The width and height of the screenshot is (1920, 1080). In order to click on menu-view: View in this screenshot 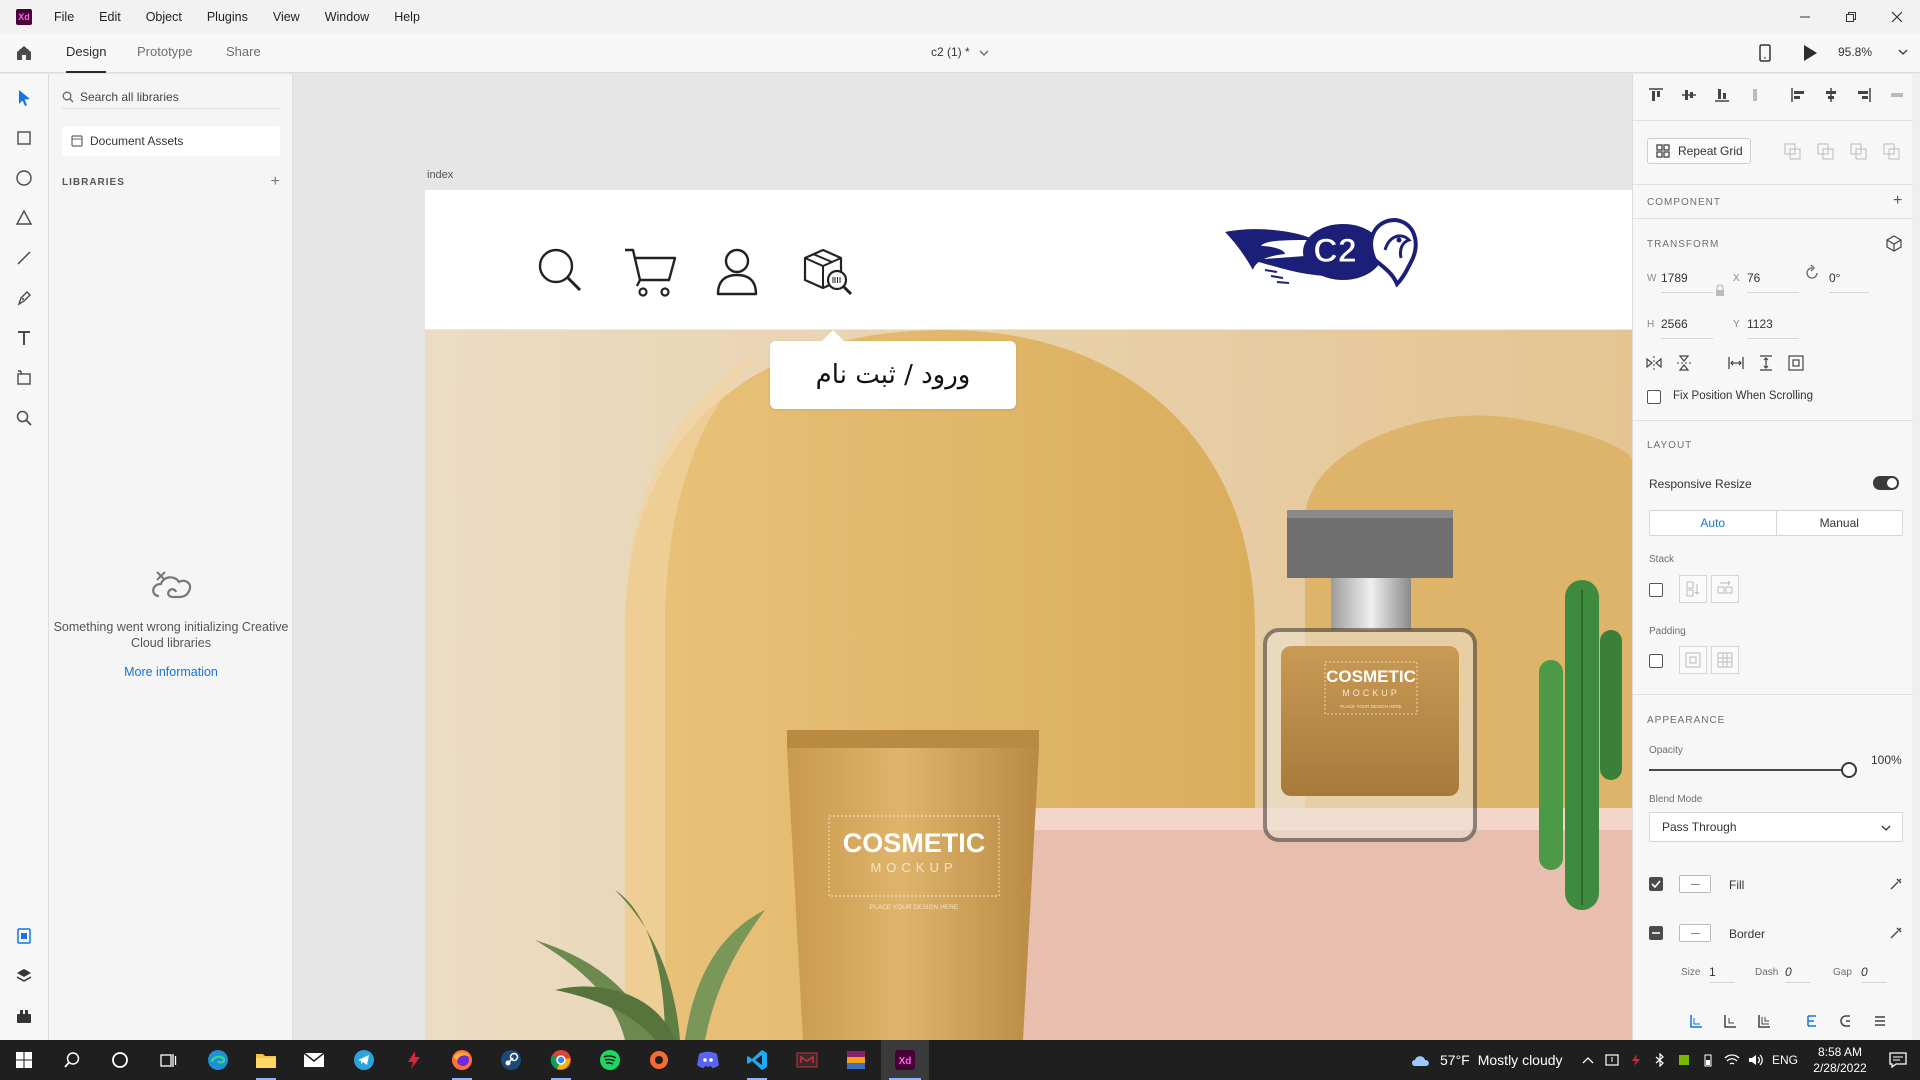, I will do `click(286, 17)`.